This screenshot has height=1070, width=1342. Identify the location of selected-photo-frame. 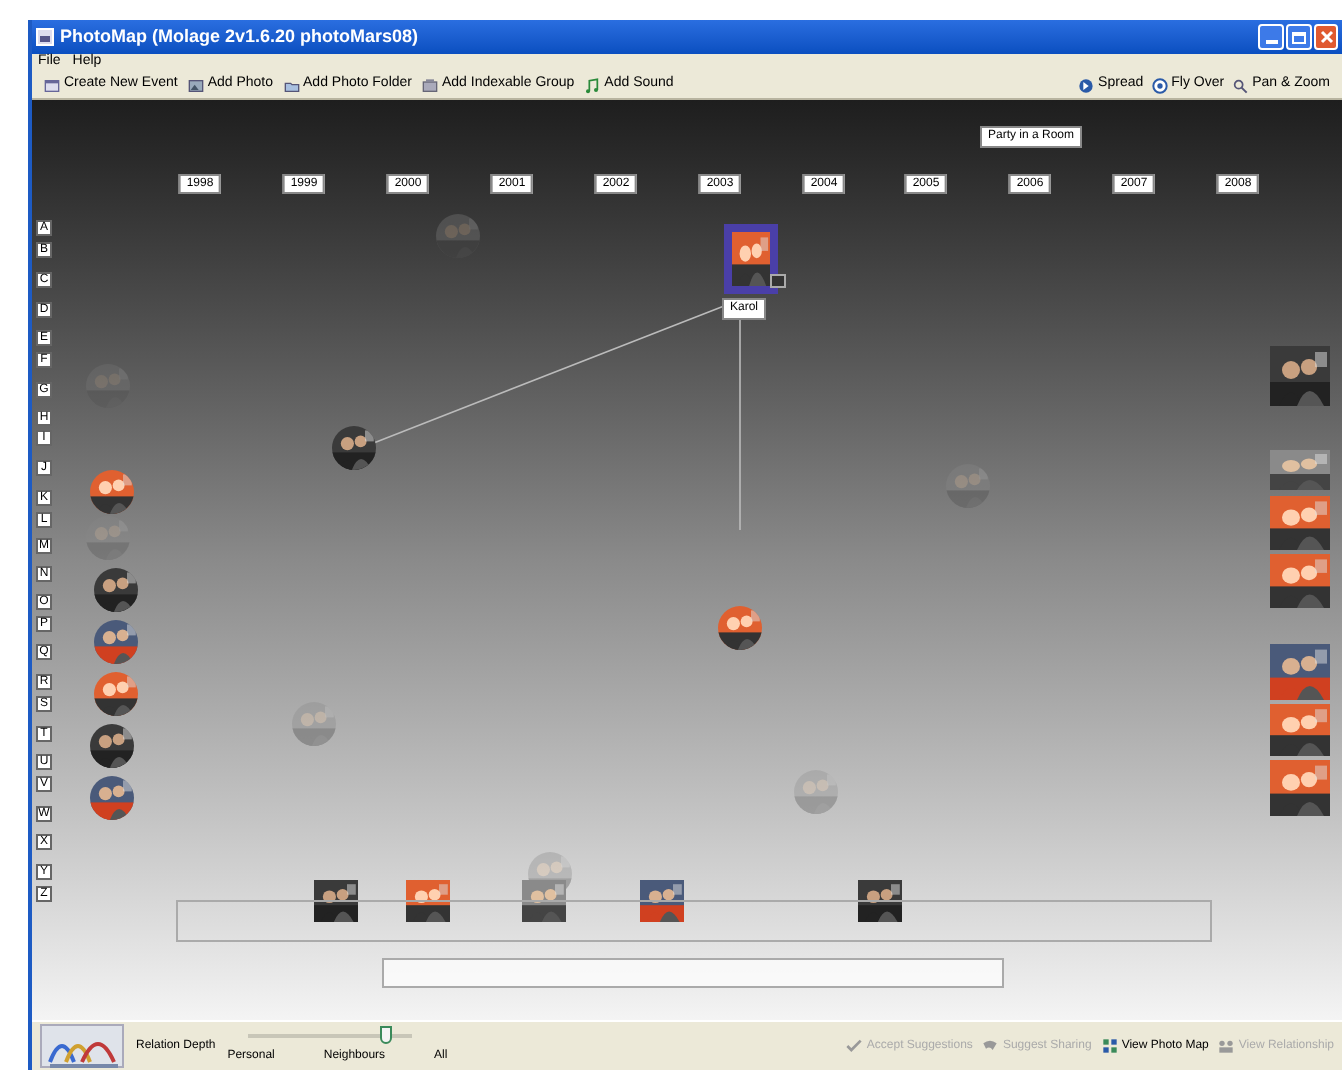
(751, 259).